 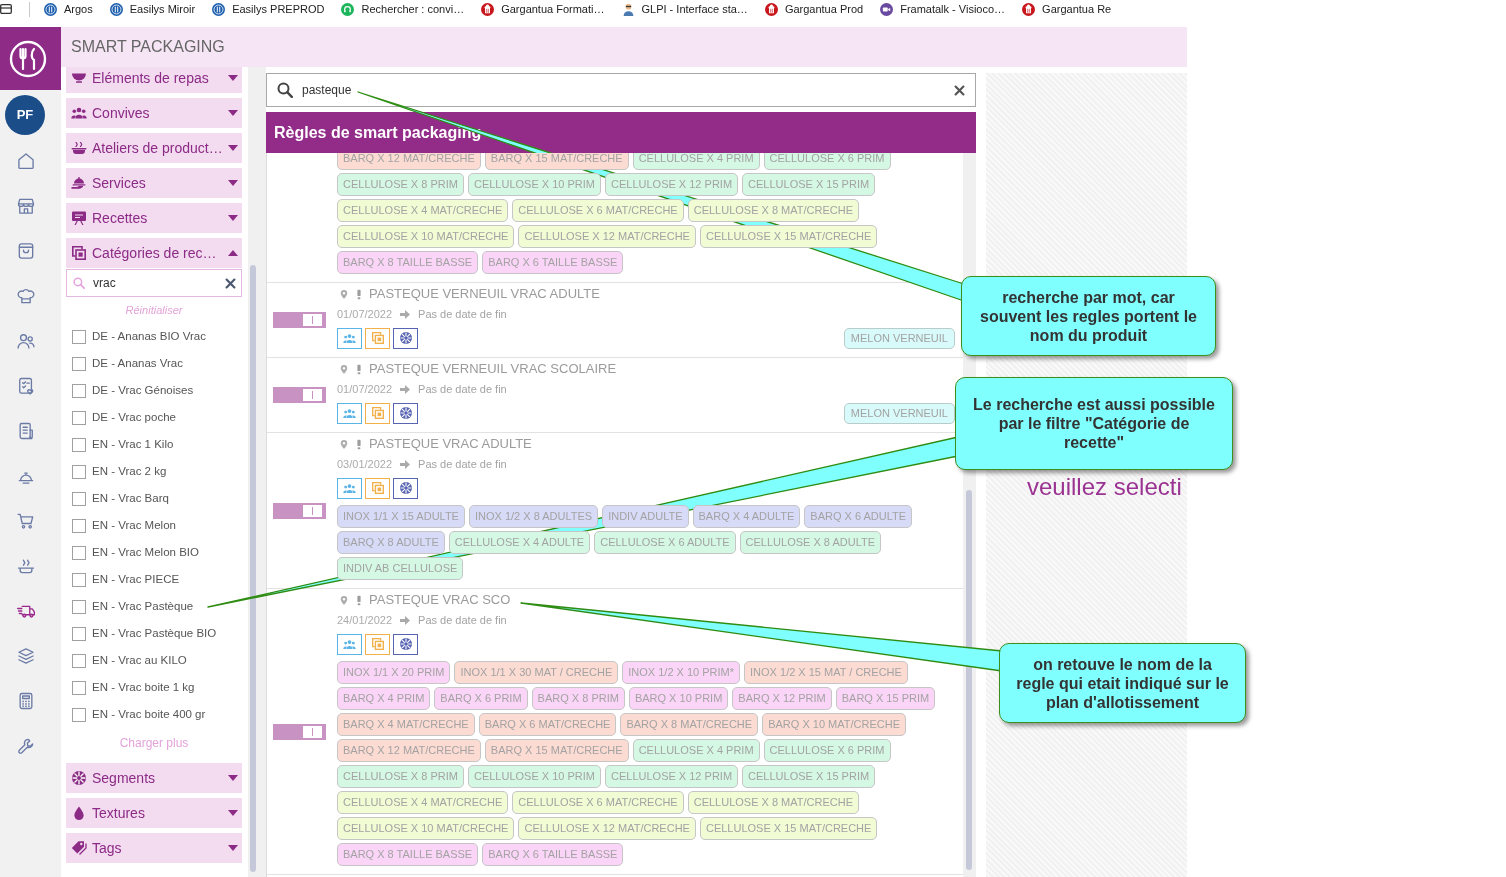 What do you see at coordinates (1067, 9) in the screenshot?
I see `bookmark: Gargantua Re` at bounding box center [1067, 9].